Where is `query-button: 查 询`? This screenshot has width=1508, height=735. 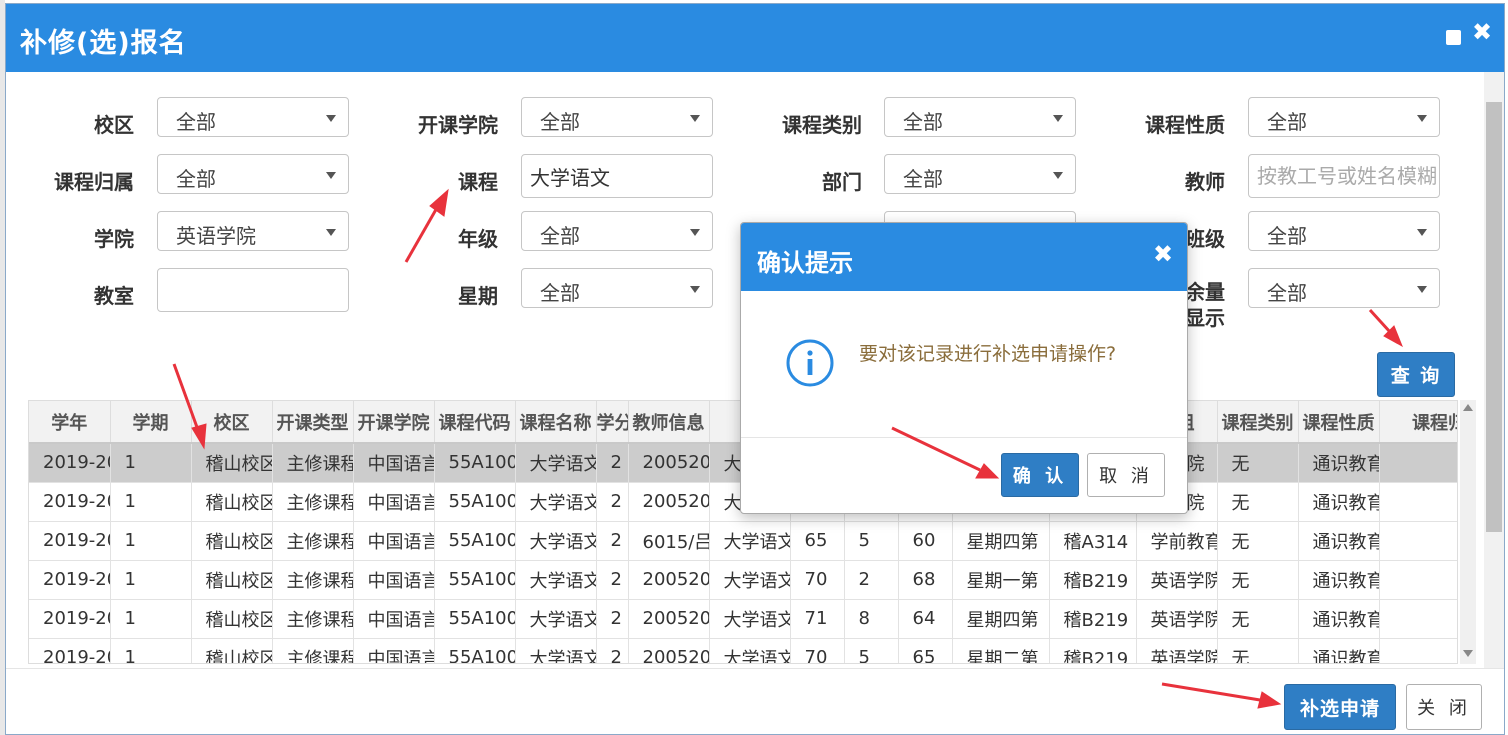 query-button: 查 询 is located at coordinates (1416, 374).